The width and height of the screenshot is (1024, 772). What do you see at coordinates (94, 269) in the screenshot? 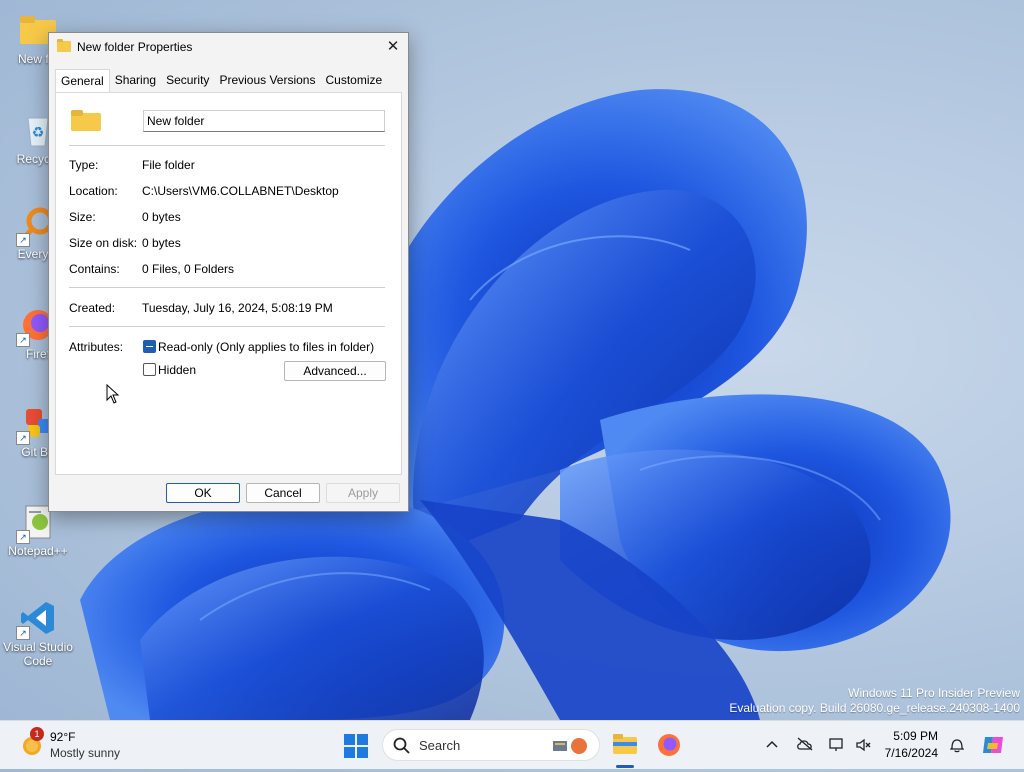
I see `property-key: Contains:` at bounding box center [94, 269].